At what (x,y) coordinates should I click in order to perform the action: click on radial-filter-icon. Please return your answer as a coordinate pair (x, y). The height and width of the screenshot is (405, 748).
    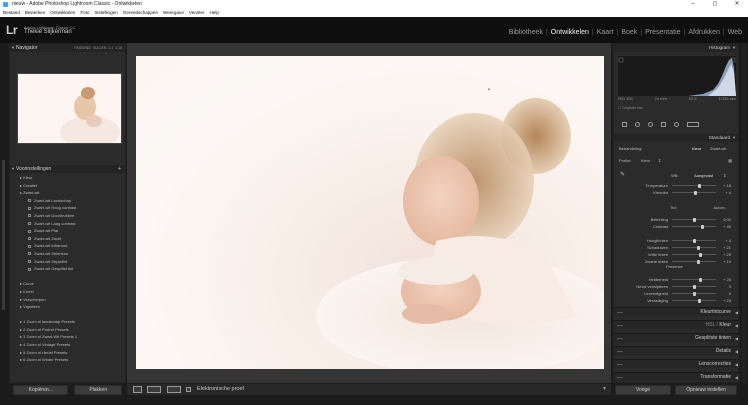
    Looking at the image, I should click on (676, 124).